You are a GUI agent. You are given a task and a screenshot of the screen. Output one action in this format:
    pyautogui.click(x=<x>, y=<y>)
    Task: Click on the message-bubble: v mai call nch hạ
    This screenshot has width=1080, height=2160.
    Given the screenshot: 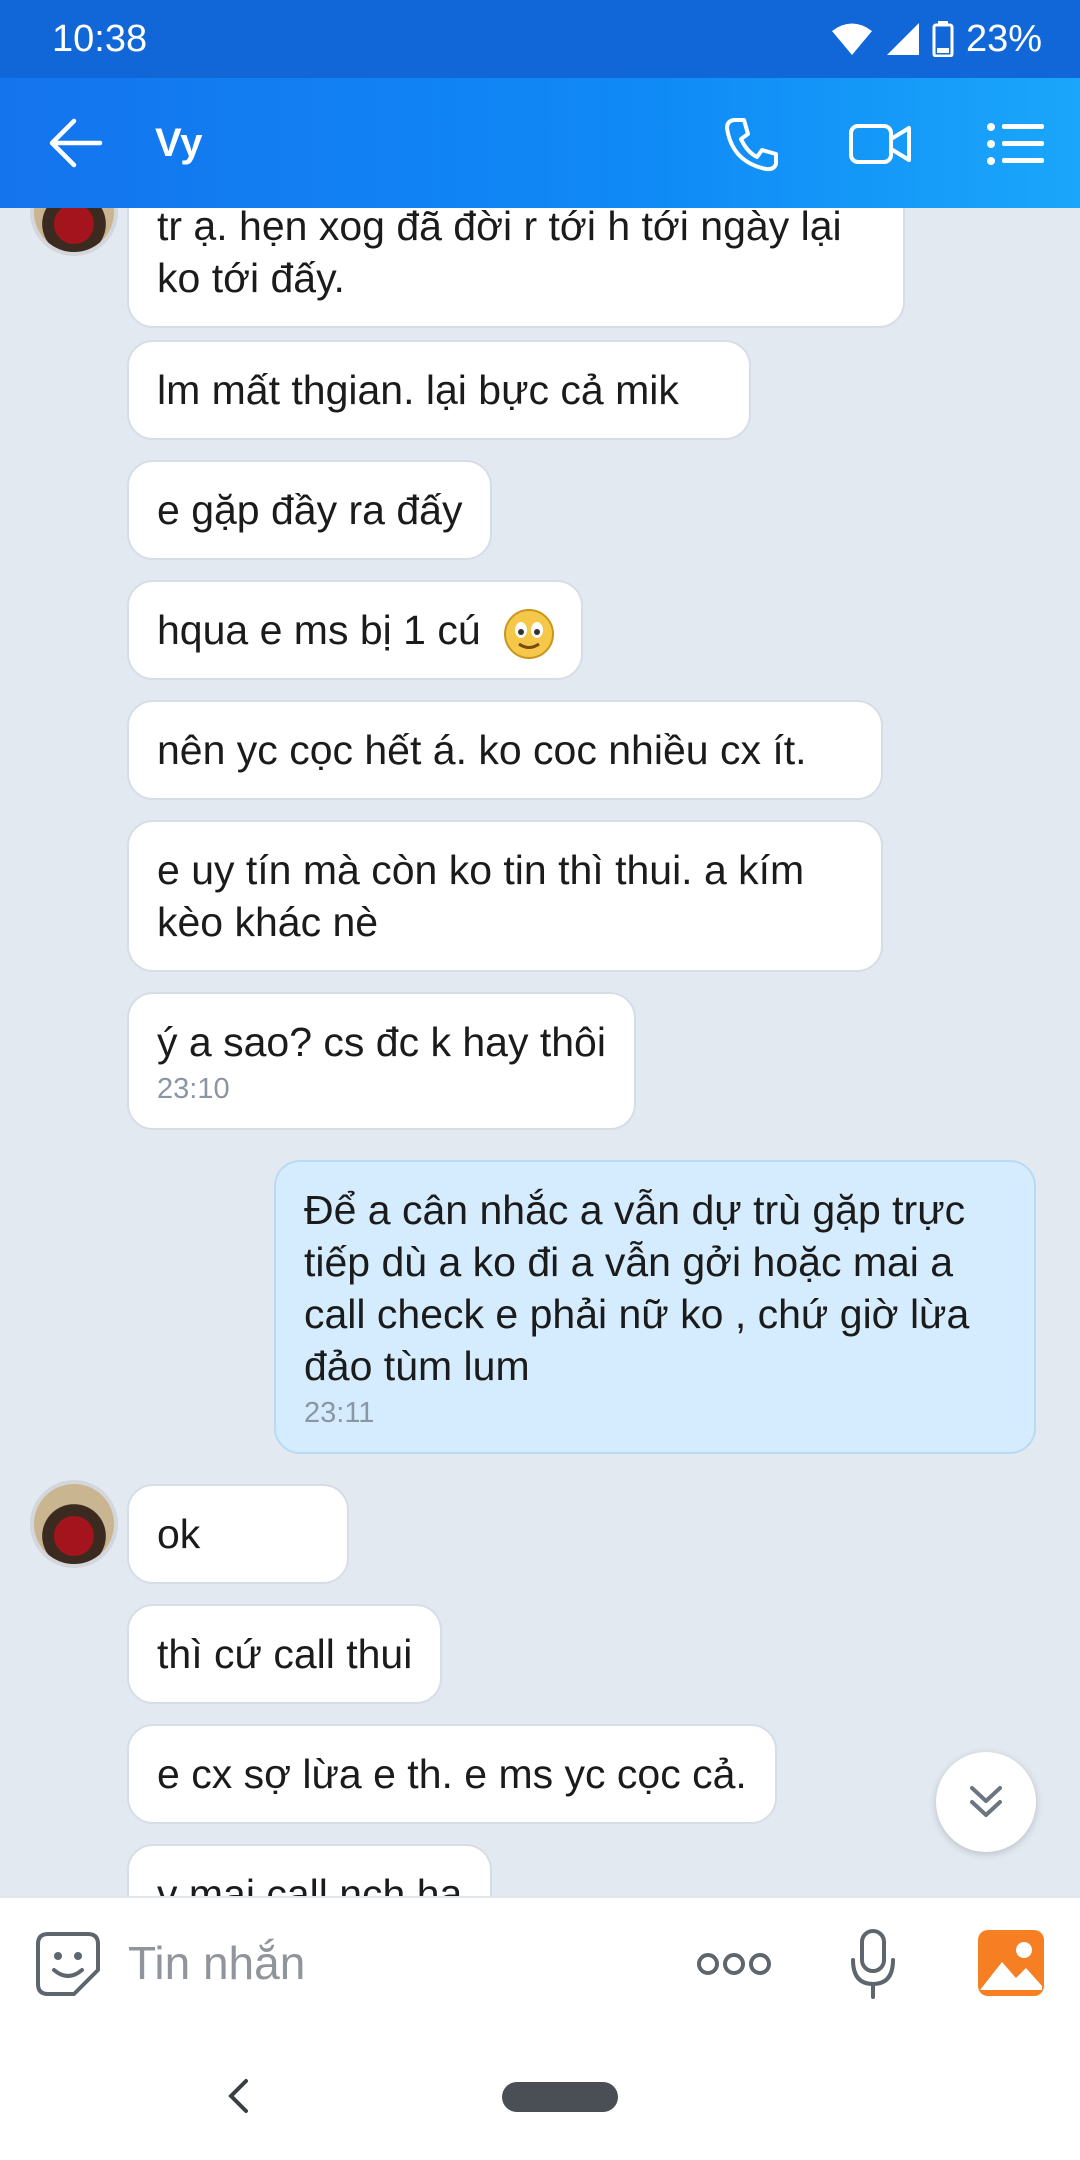 What is the action you would take?
    pyautogui.click(x=310, y=1870)
    